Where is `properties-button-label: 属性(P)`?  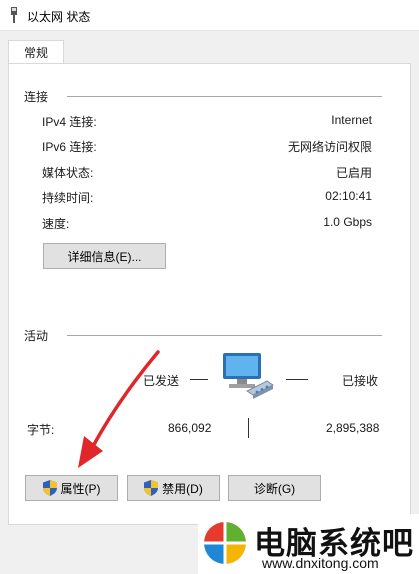 properties-button-label: 属性(P) is located at coordinates (80, 488).